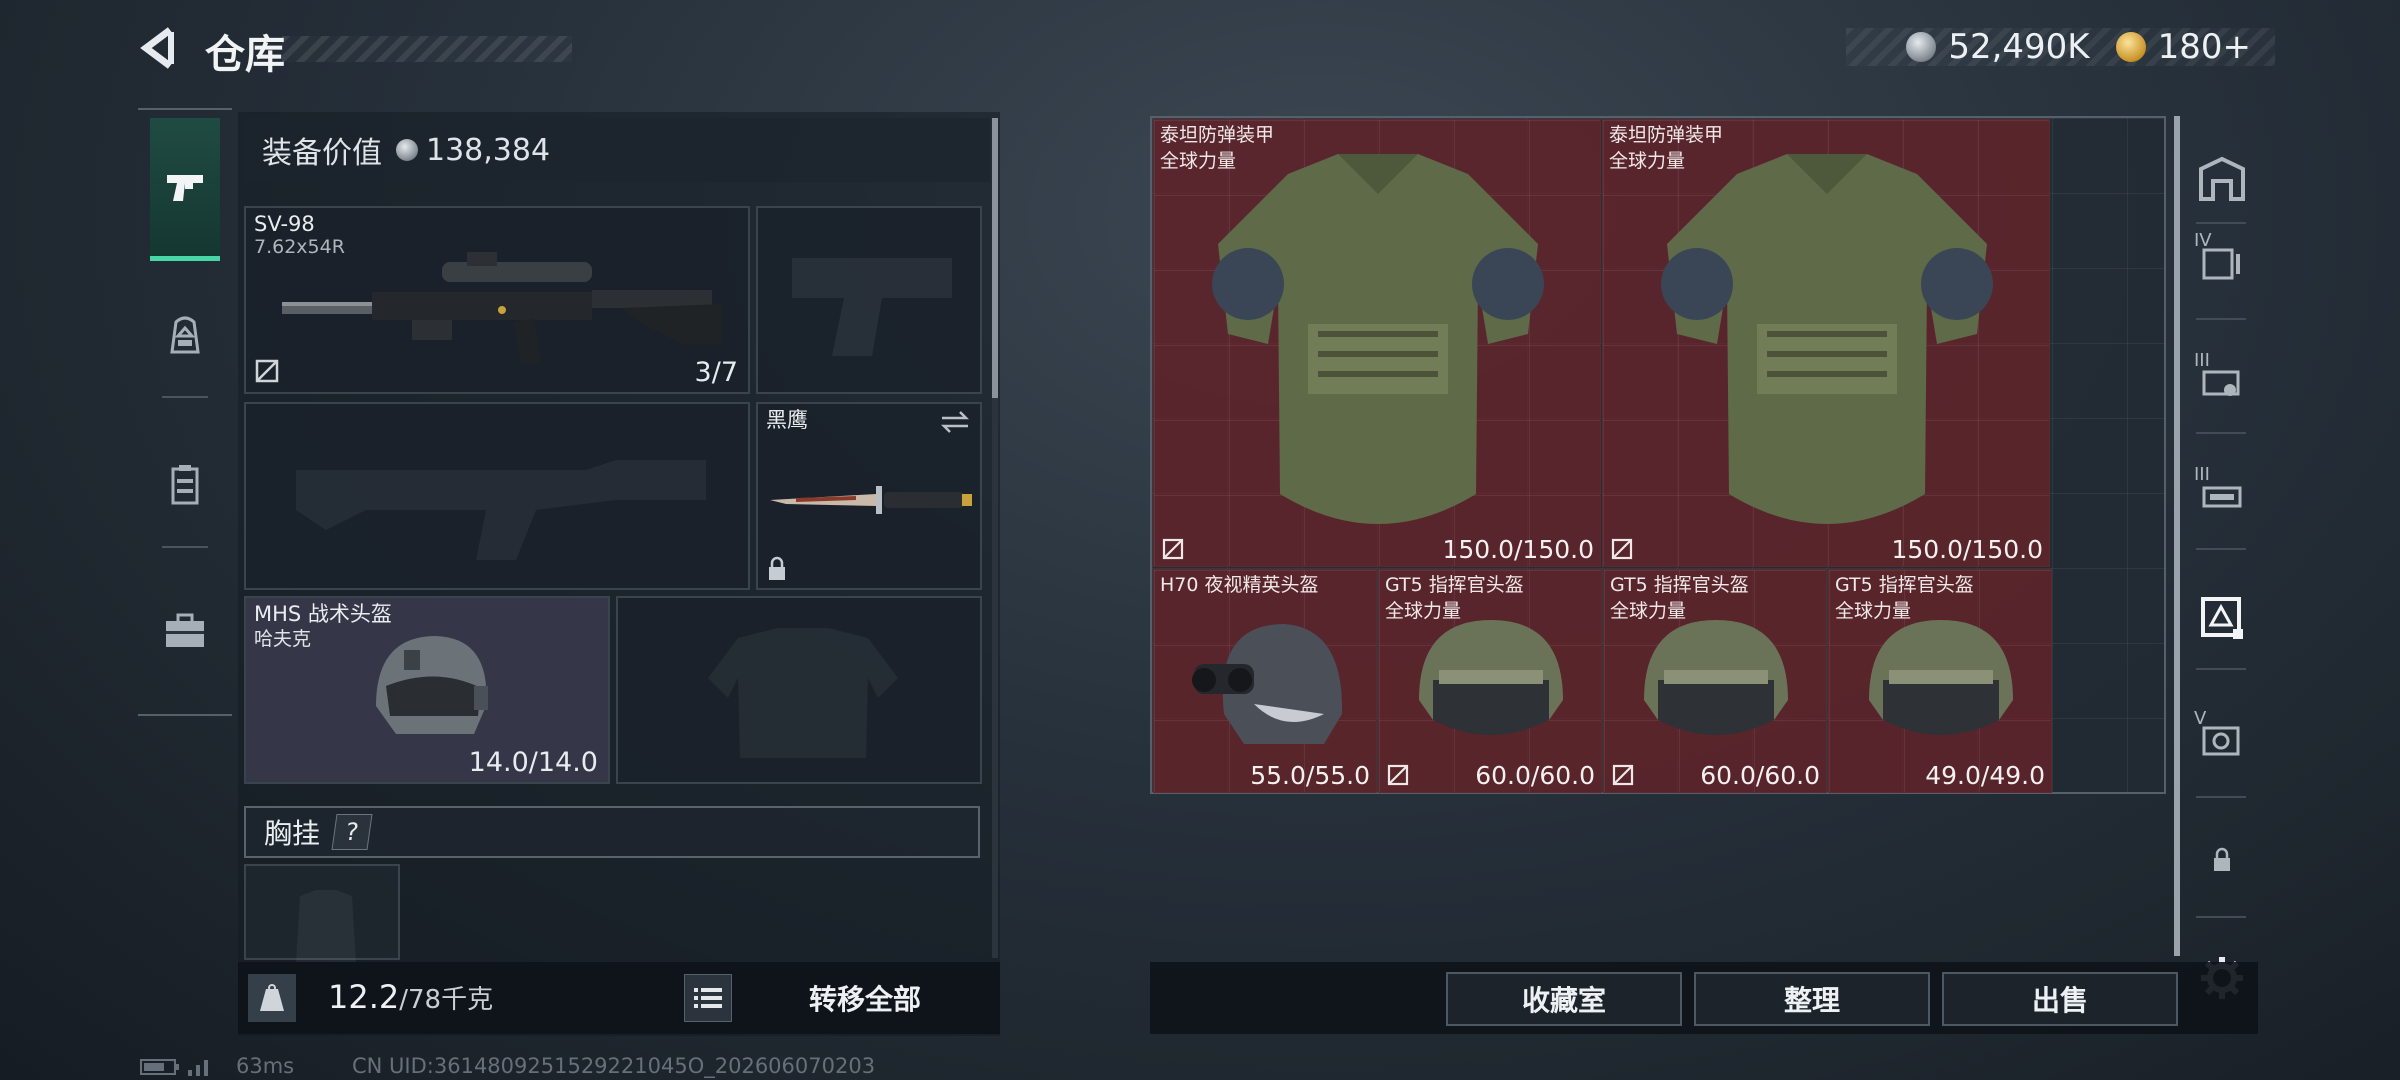 This screenshot has width=2400, height=1080. What do you see at coordinates (803, 693) in the screenshot?
I see `armor-silhouette` at bounding box center [803, 693].